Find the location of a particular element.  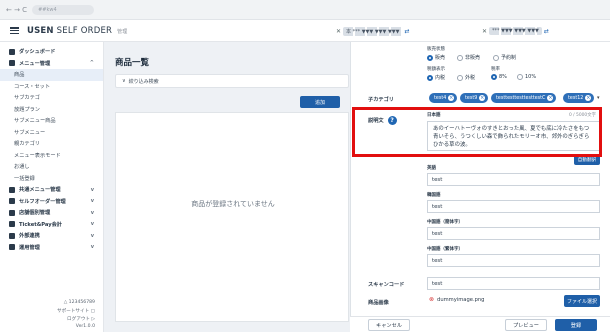

file-select-button: ファイル選択 is located at coordinates (582, 301).